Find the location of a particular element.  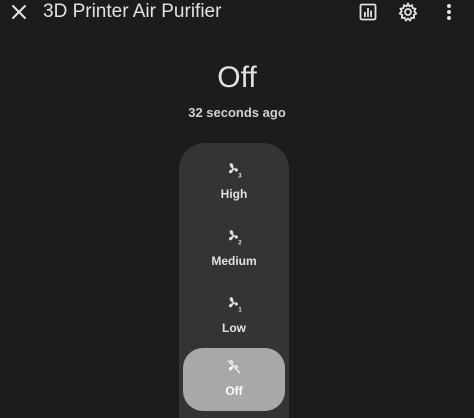

more-options-button is located at coordinates (449, 12).